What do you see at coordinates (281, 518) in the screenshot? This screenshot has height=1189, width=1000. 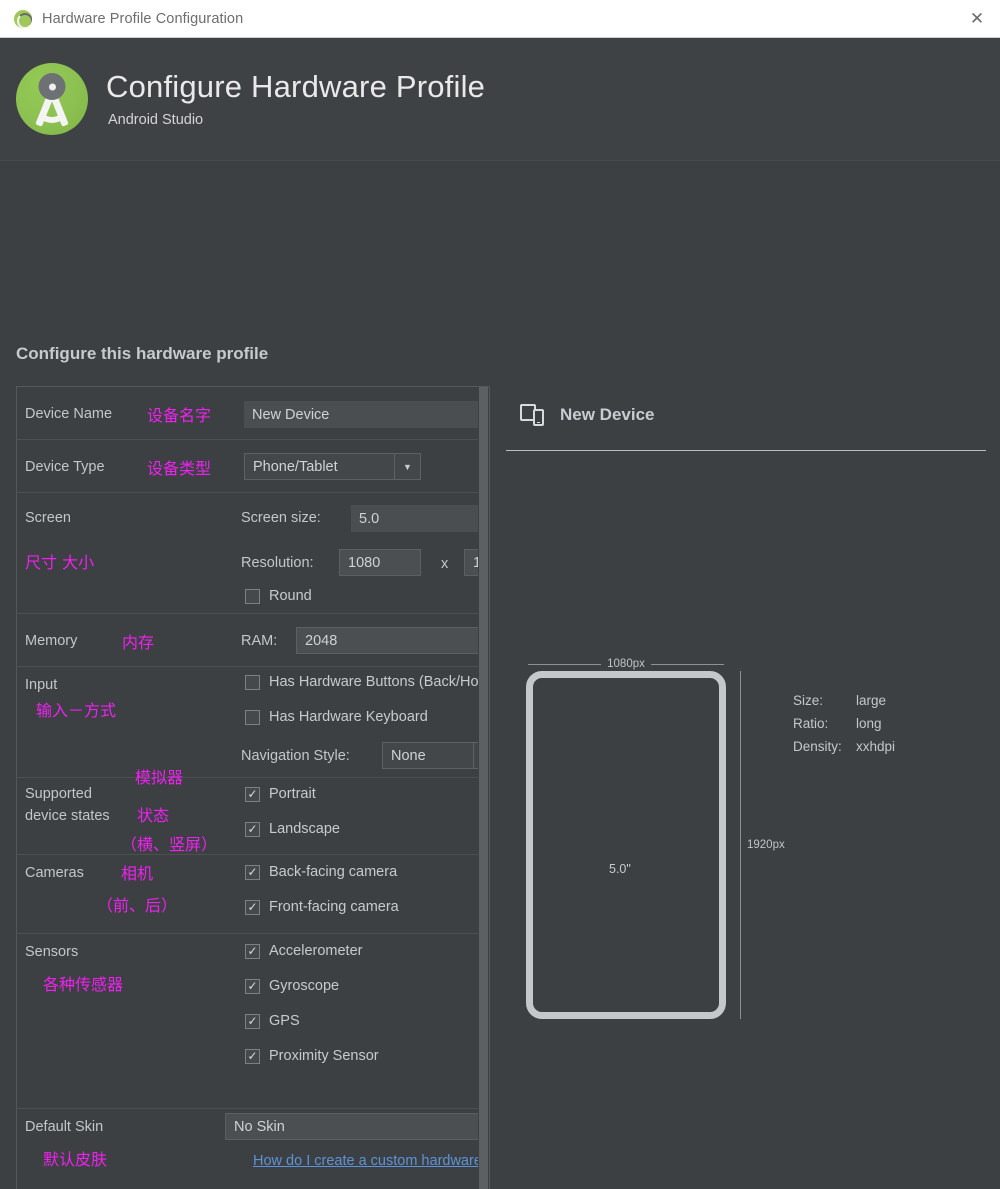 I see `screen-size-label: Screen size:` at bounding box center [281, 518].